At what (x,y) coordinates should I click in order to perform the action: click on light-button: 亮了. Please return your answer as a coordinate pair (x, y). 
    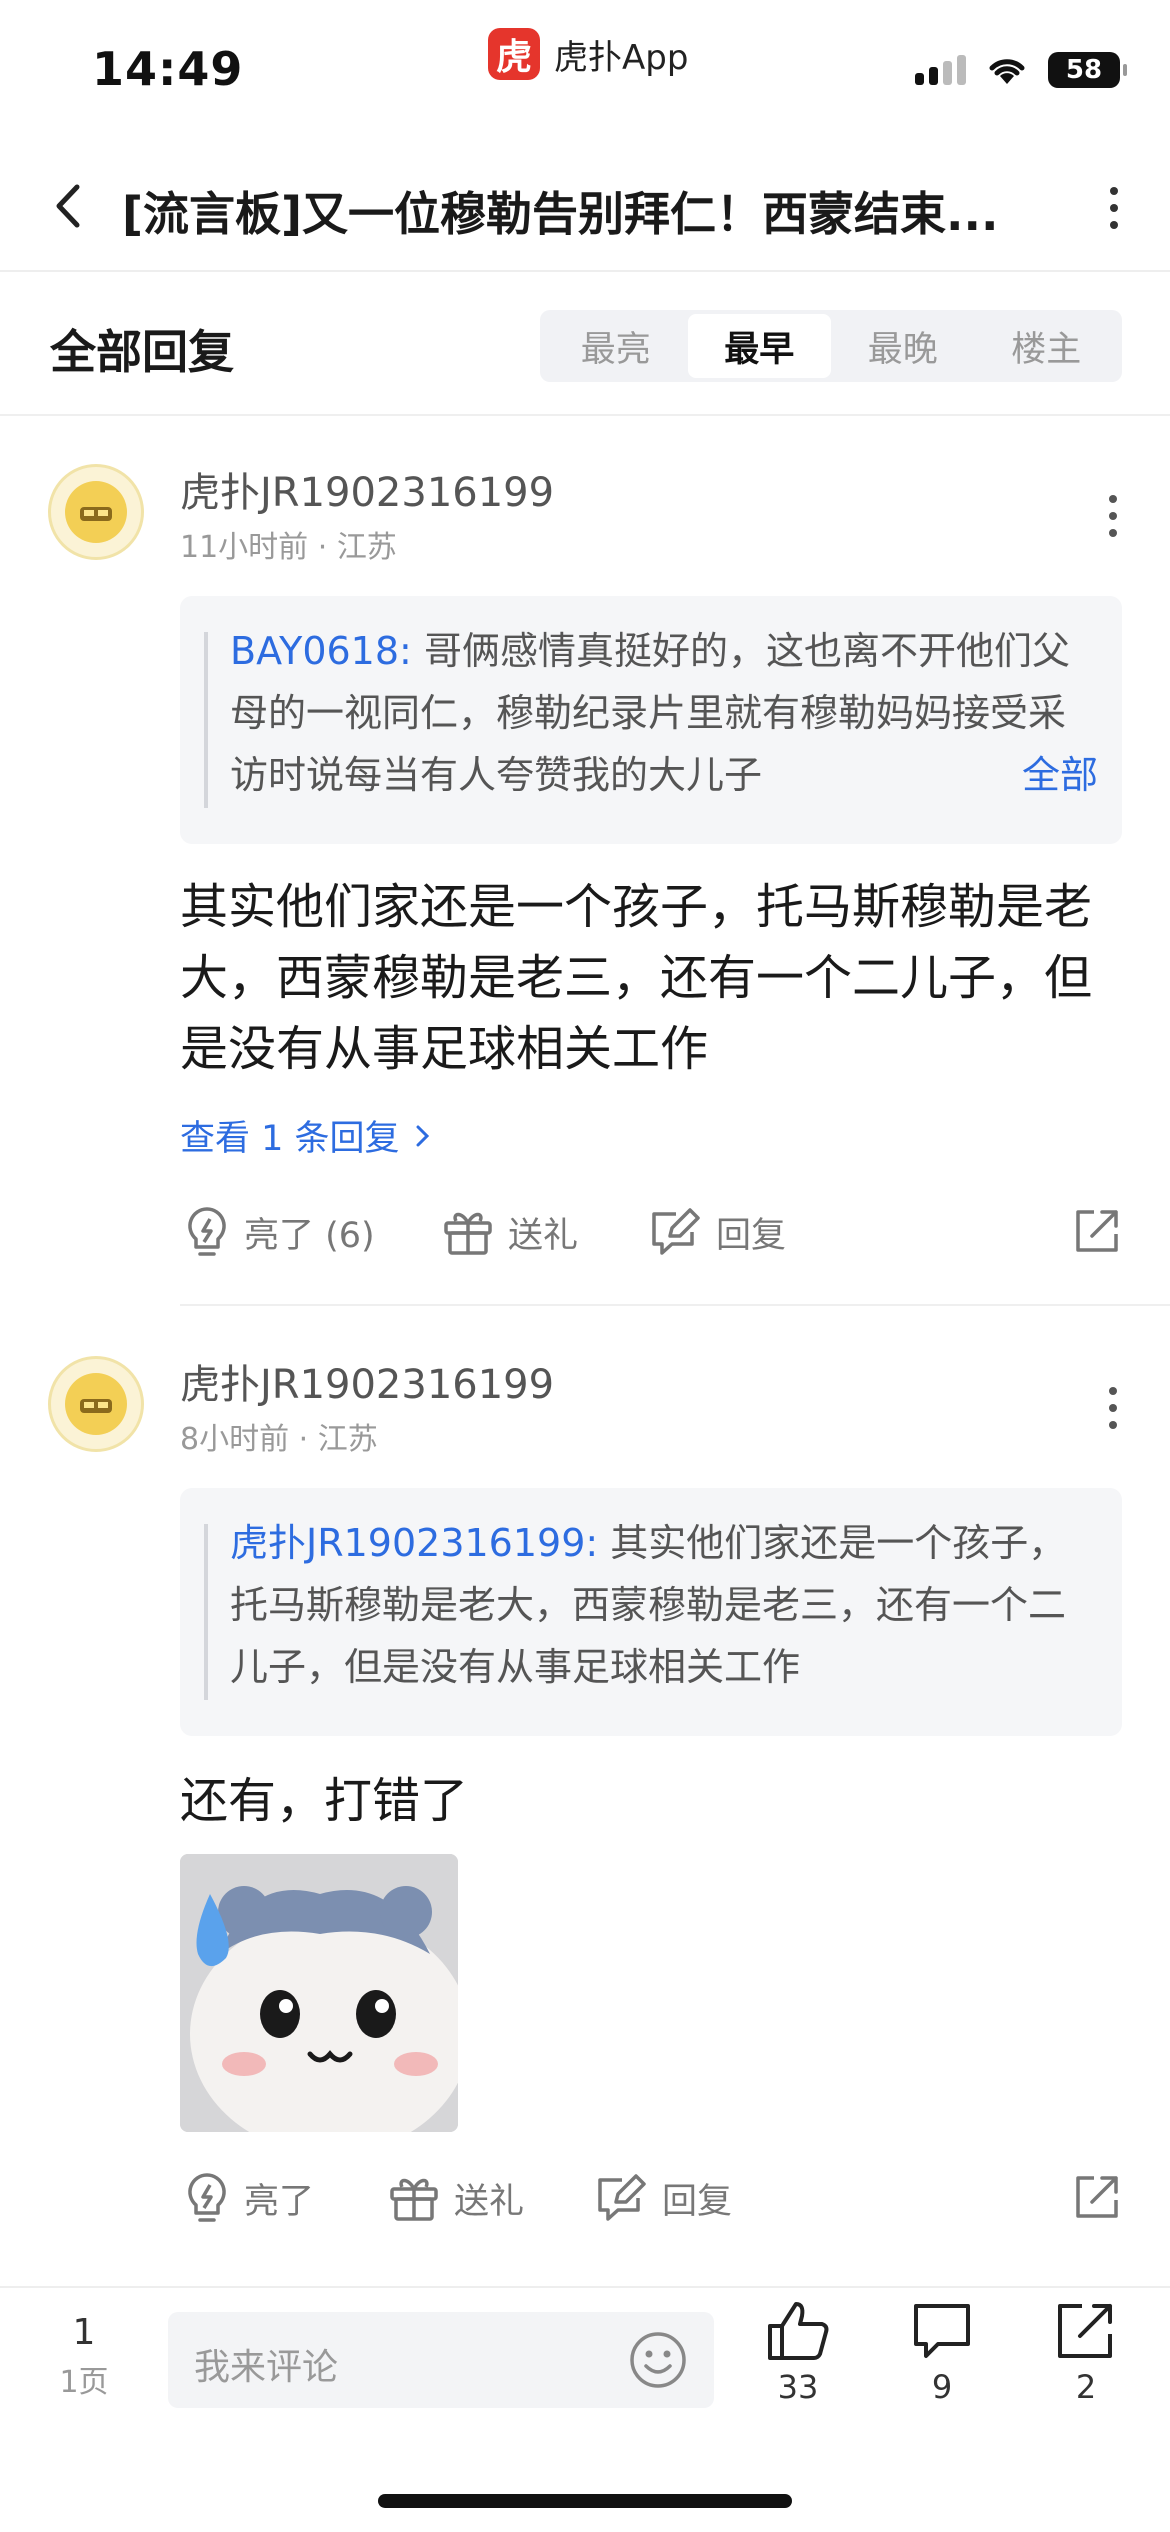
    Looking at the image, I should click on (249, 2198).